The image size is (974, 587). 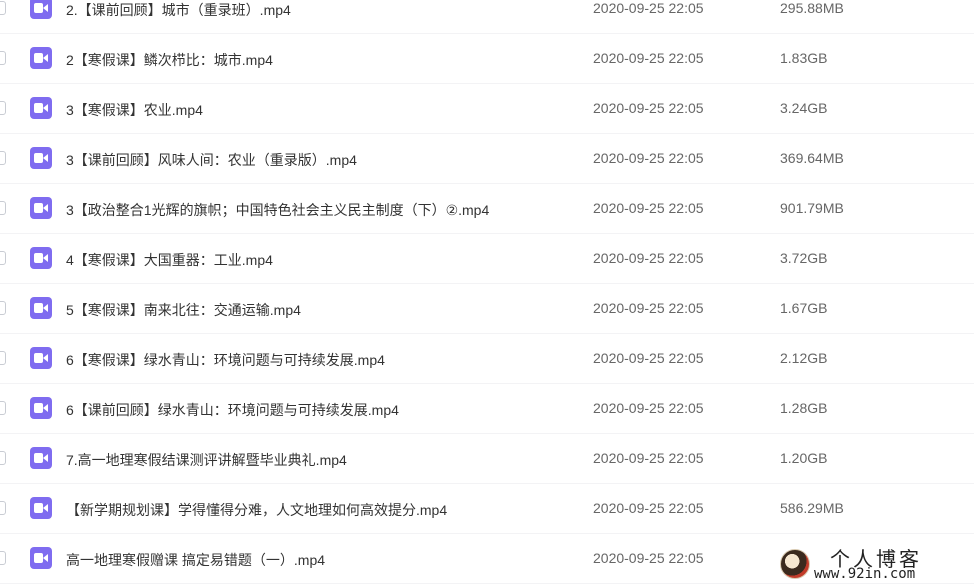 What do you see at coordinates (812, 208) in the screenshot?
I see `file-size: 901.79MB` at bounding box center [812, 208].